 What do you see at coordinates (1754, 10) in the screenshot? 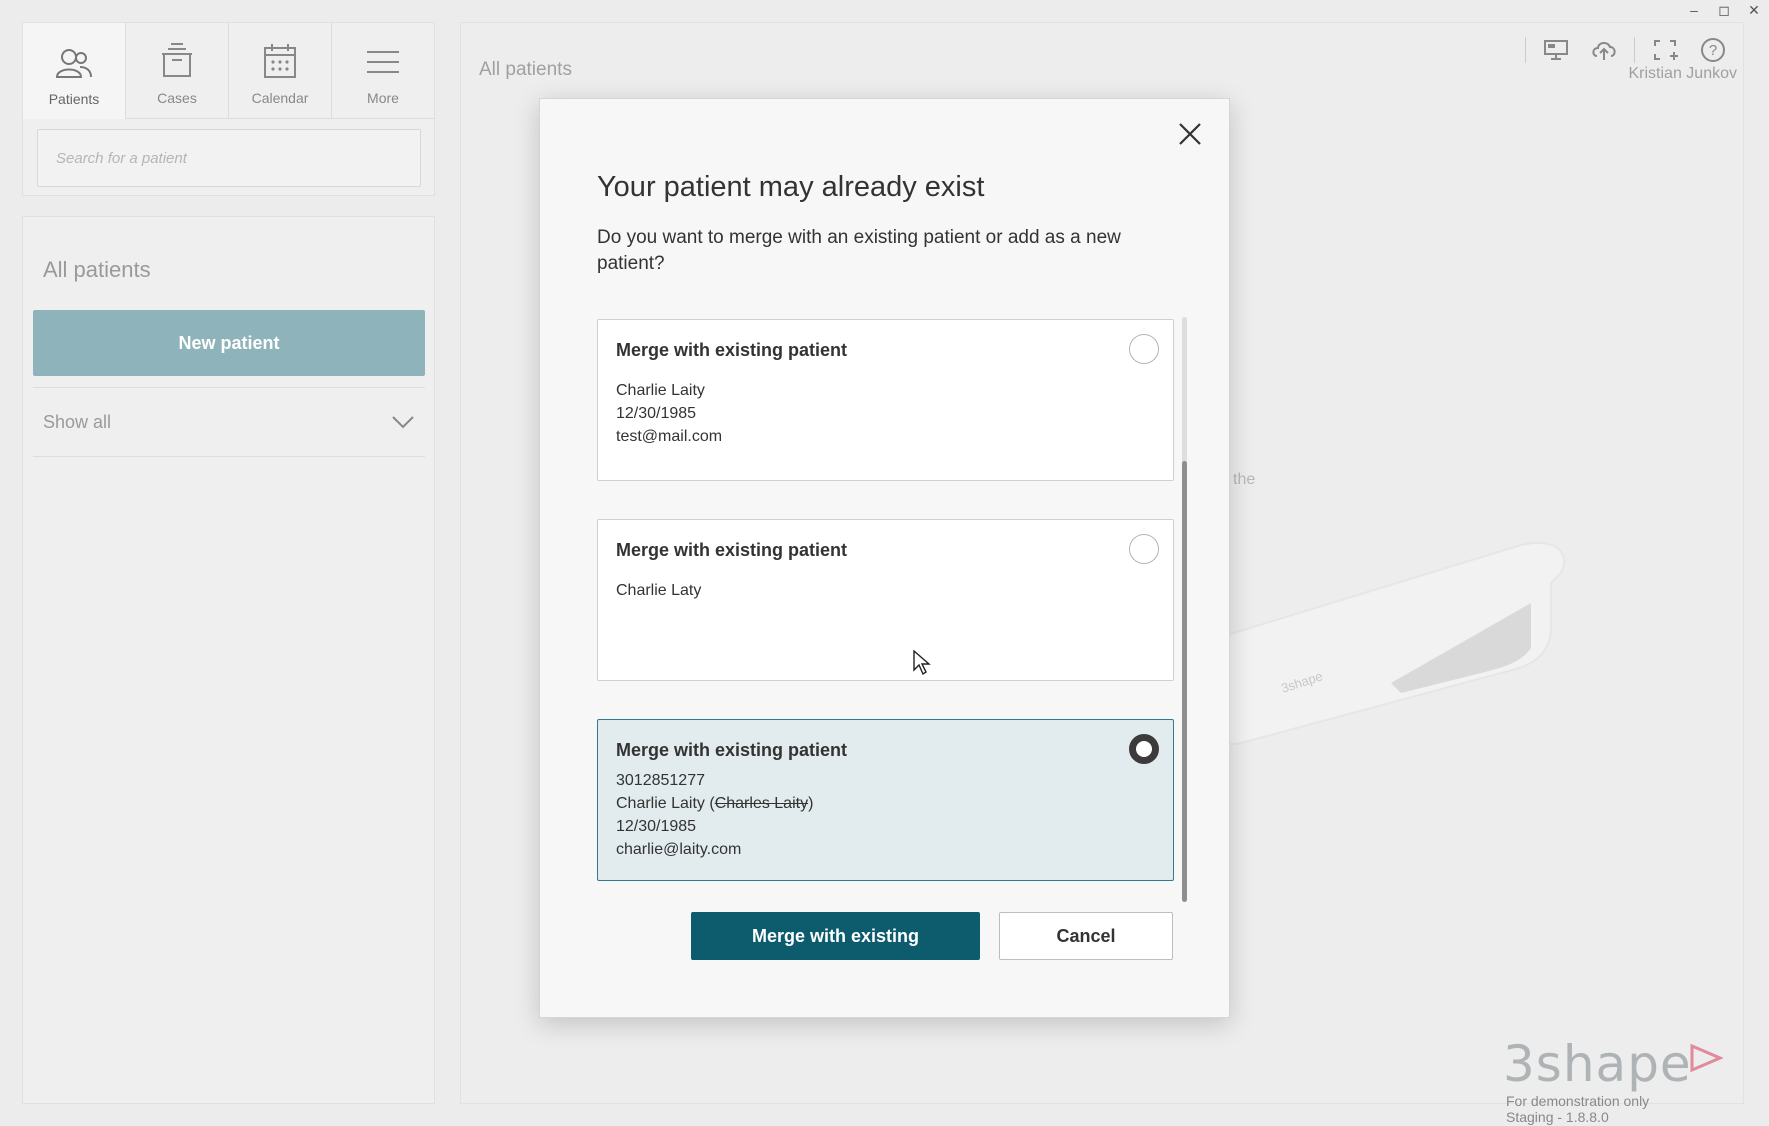
I see `close-window-button: ✕` at bounding box center [1754, 10].